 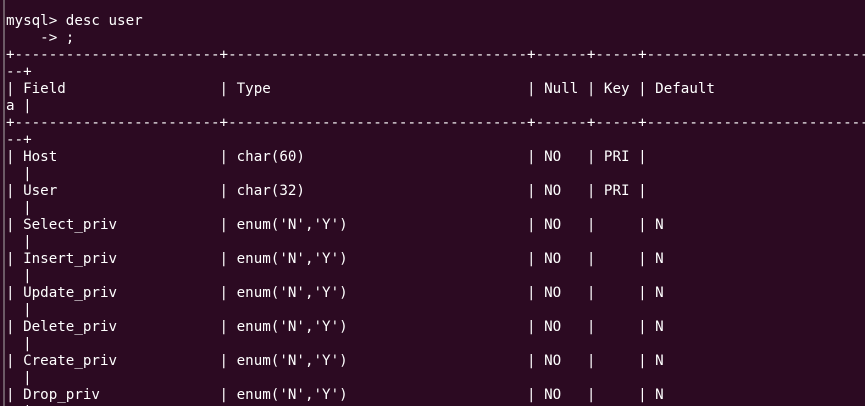 What do you see at coordinates (335, 361) in the screenshot?
I see `table-row: | Create_priv | enum('N','Y') | NO | | N` at bounding box center [335, 361].